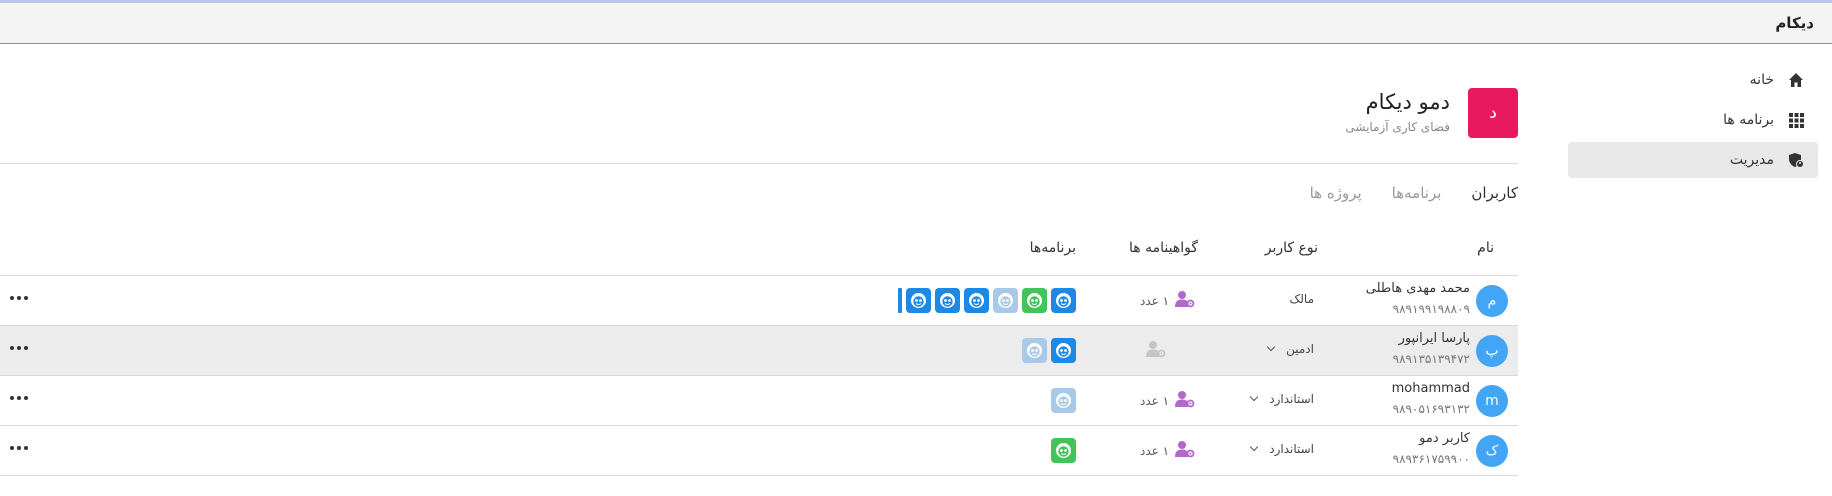 This screenshot has width=1832, height=496. I want to click on tab-users: کاربران, so click(1494, 193).